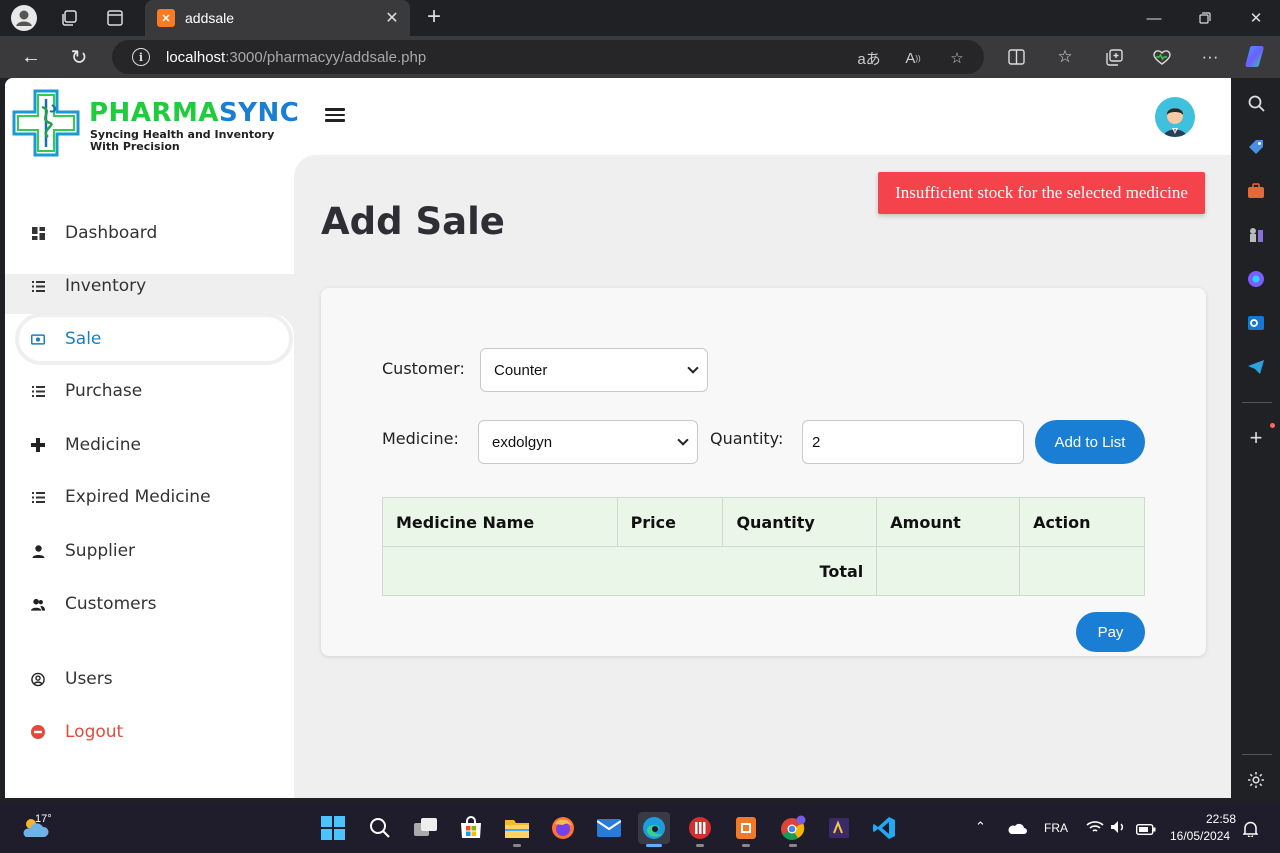 The width and height of the screenshot is (1280, 853). I want to click on sidebar-item-customers: Customers, so click(154, 604).